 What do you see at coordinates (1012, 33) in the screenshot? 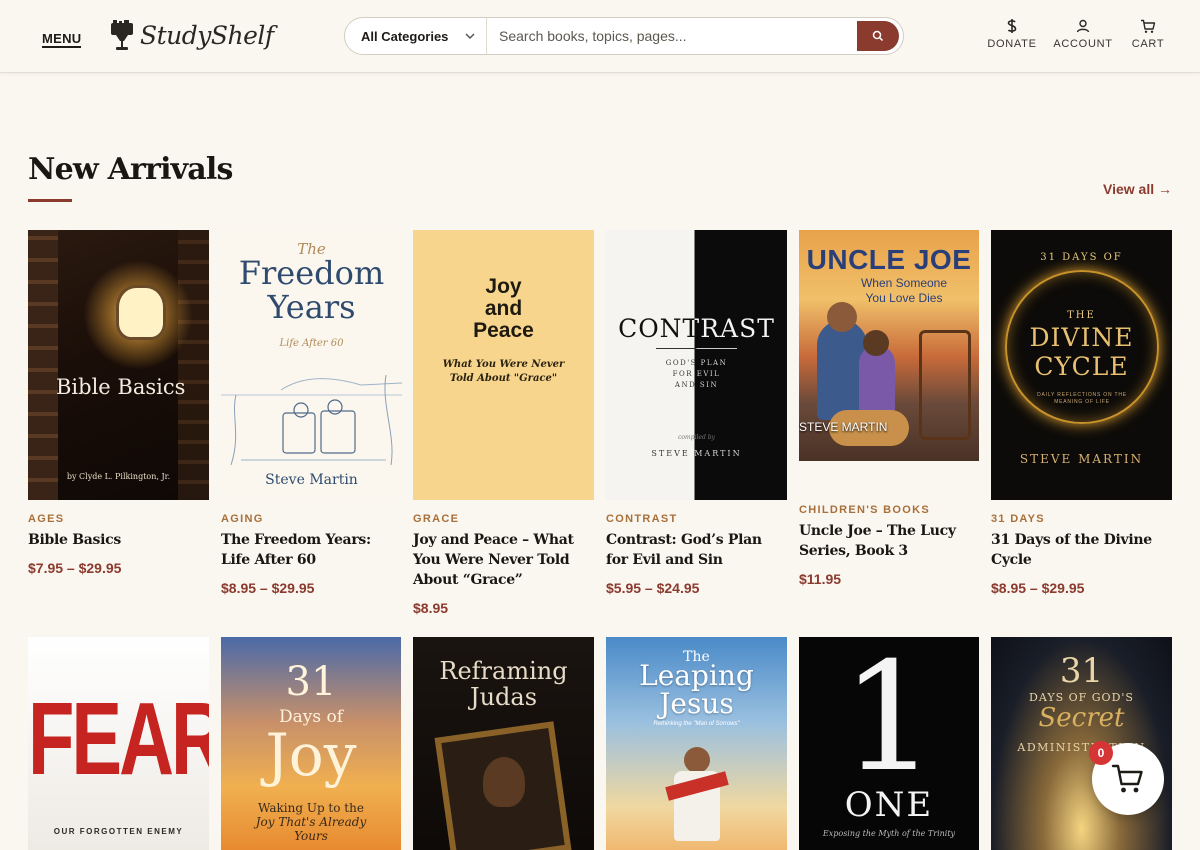
I see `donate-link: DONATE` at bounding box center [1012, 33].